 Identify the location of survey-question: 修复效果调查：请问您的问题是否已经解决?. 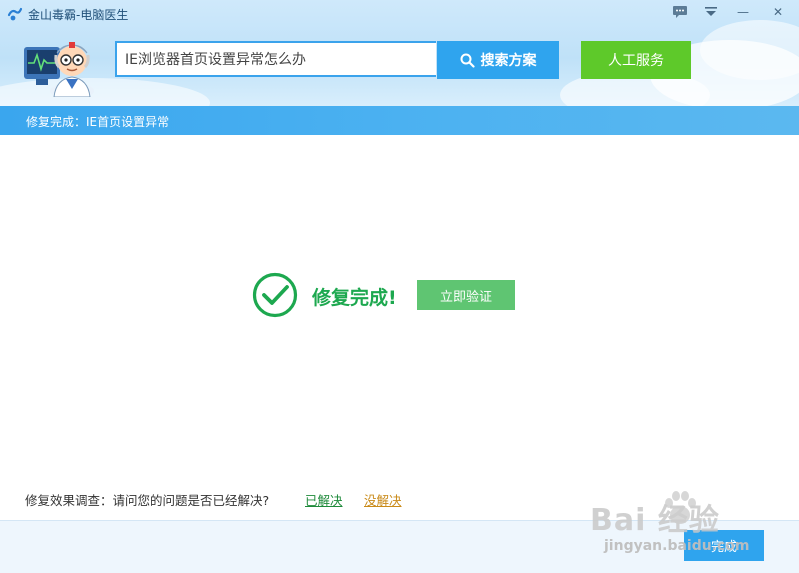
(147, 500).